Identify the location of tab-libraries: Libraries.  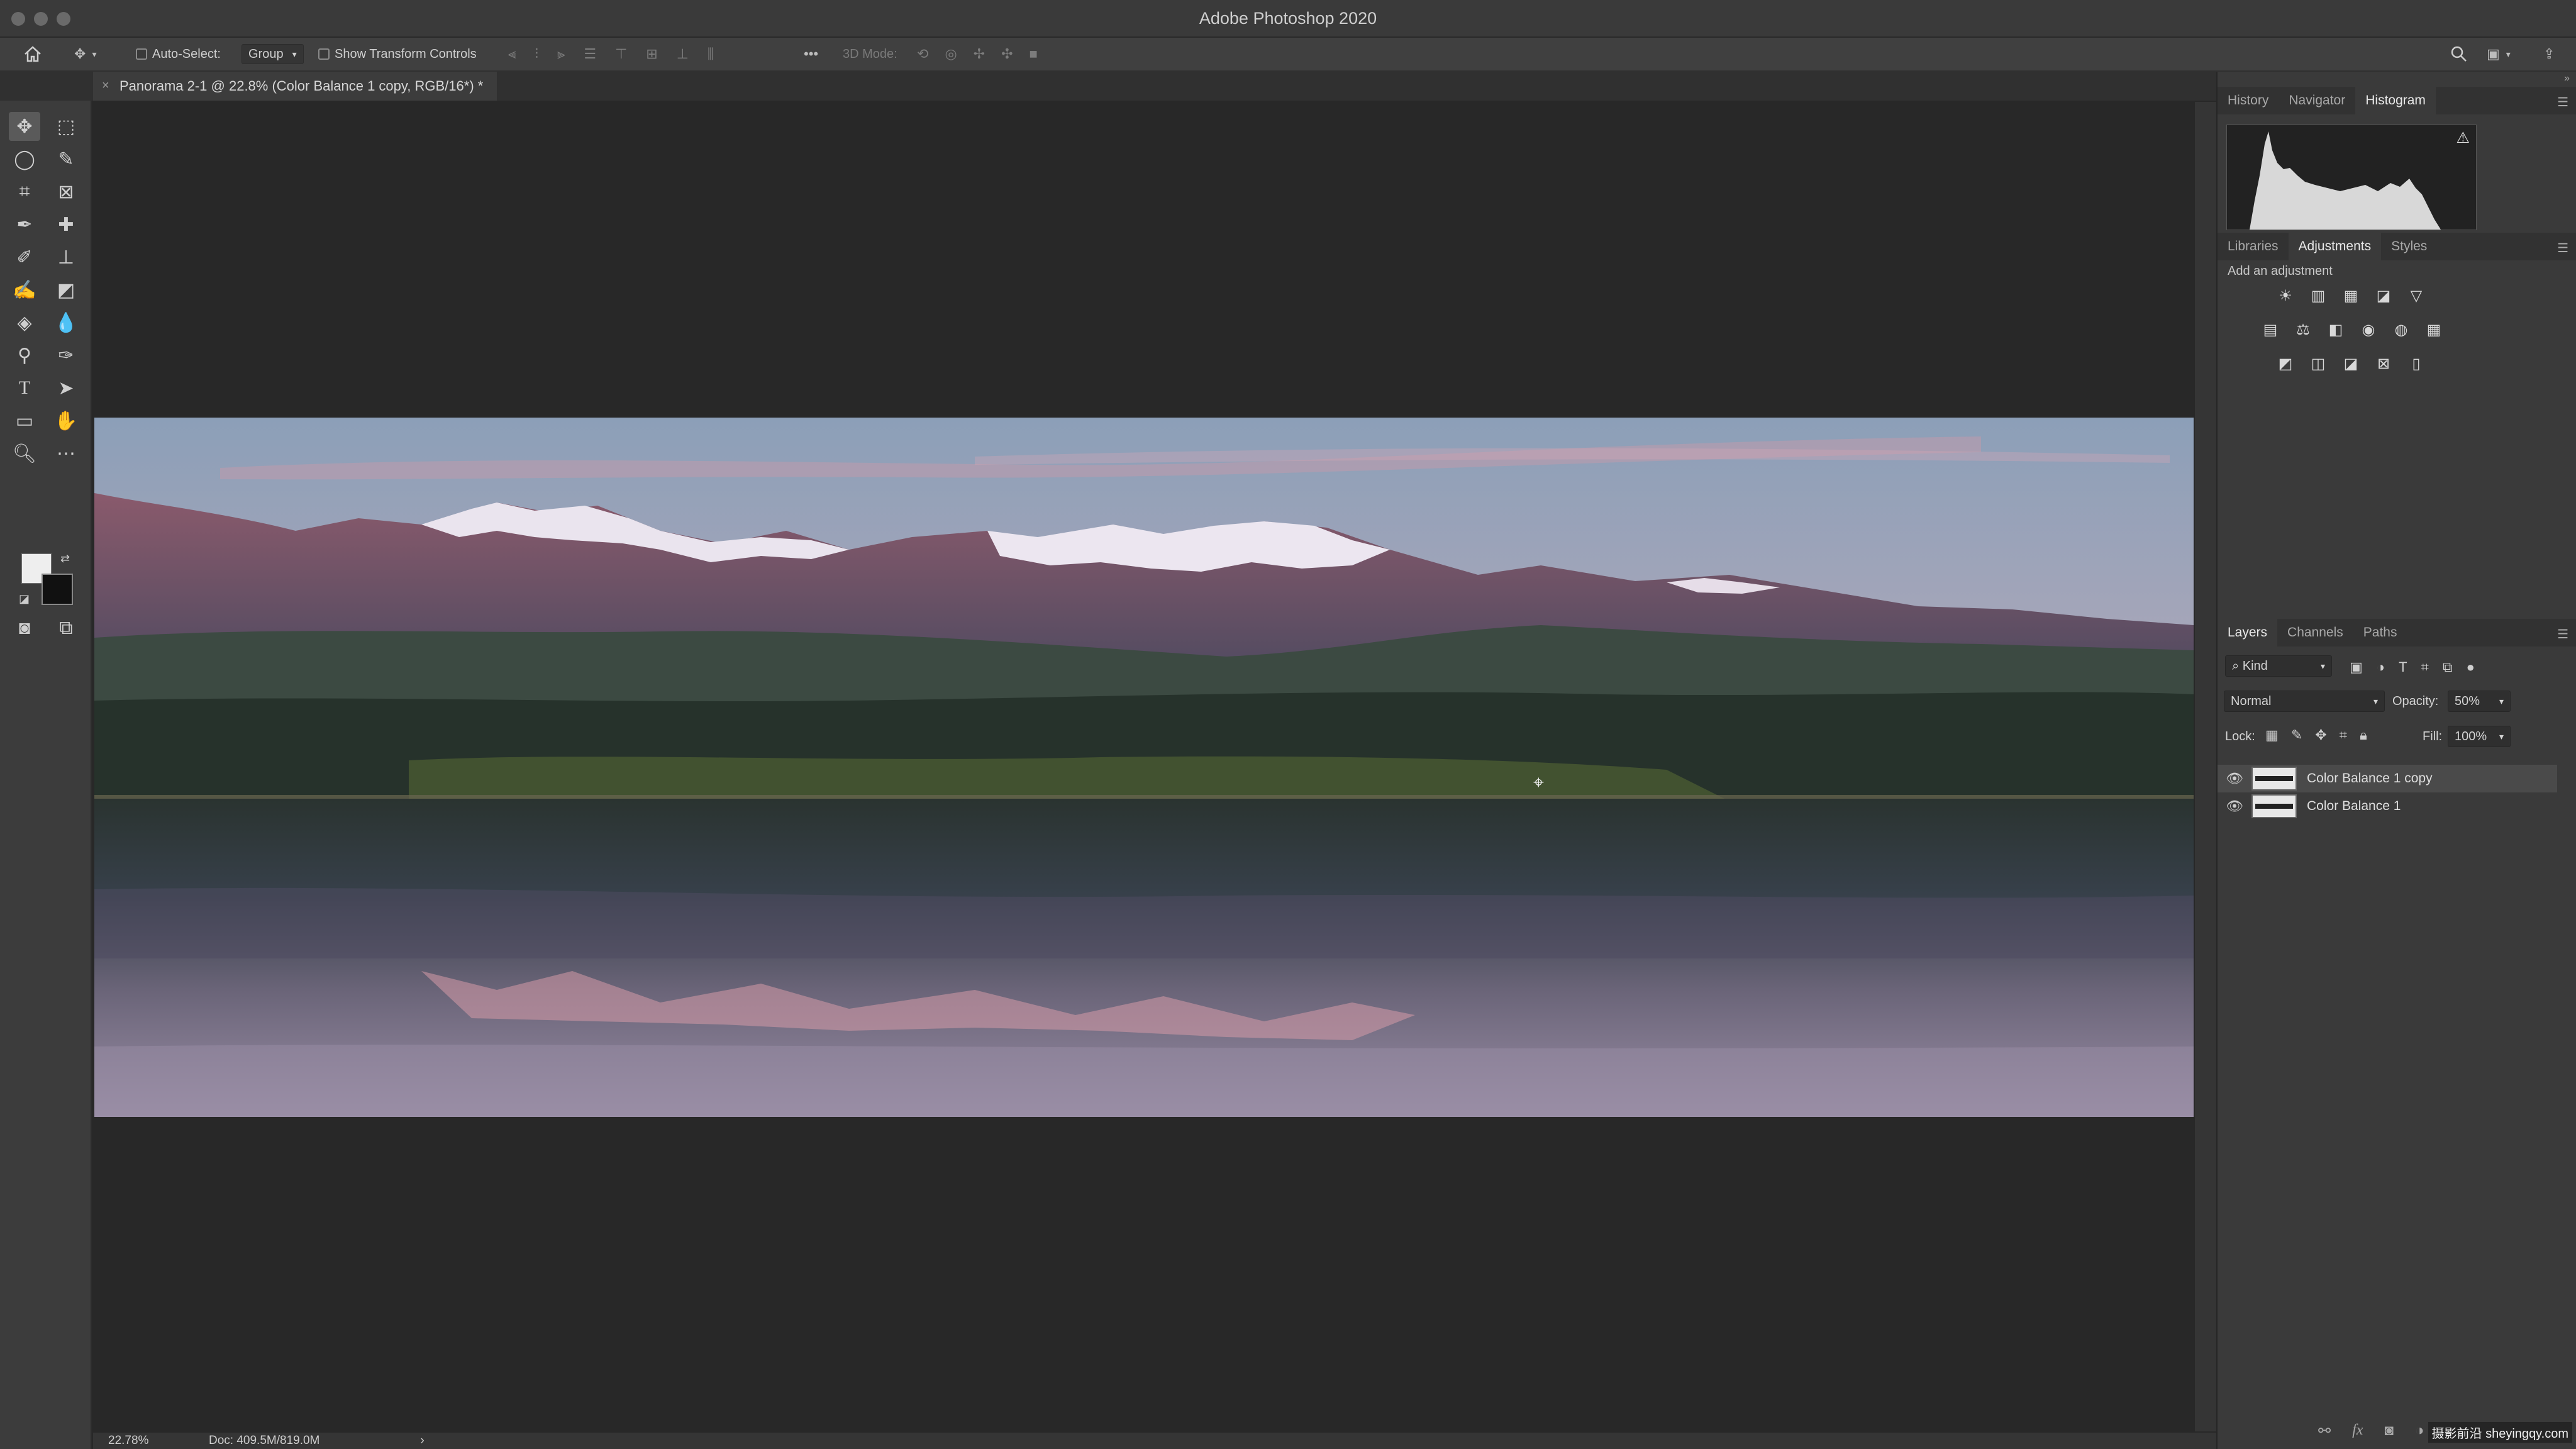
(2253, 246).